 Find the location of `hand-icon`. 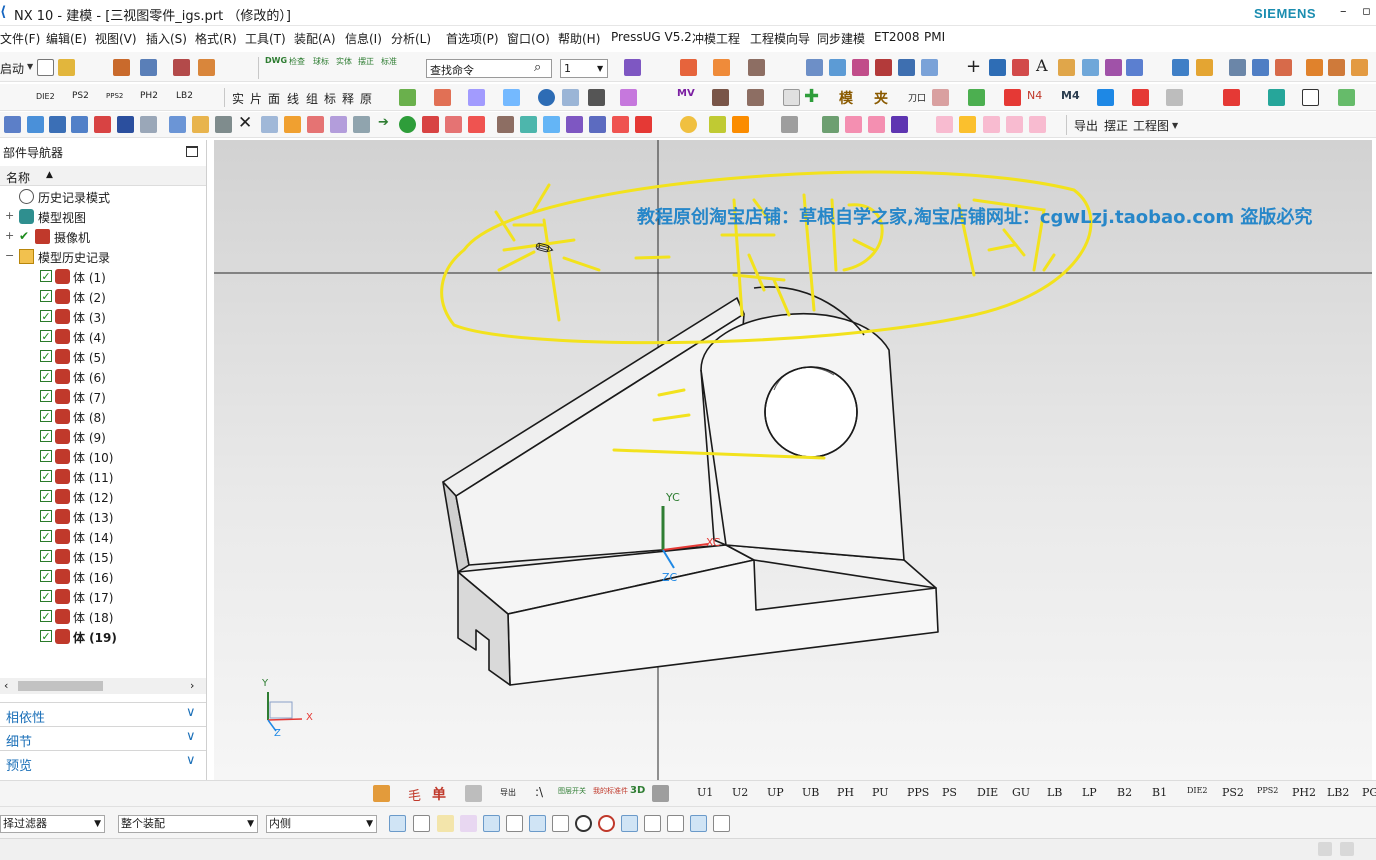

hand-icon is located at coordinates (755, 97).